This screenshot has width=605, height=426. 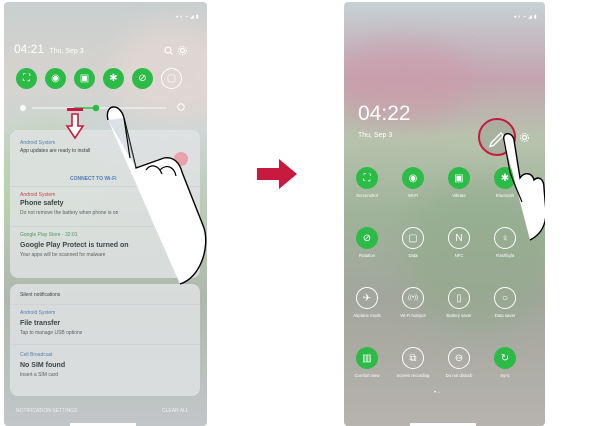 I want to click on tile-screenshot: ⛶ Screenshot, so click(x=367, y=182).